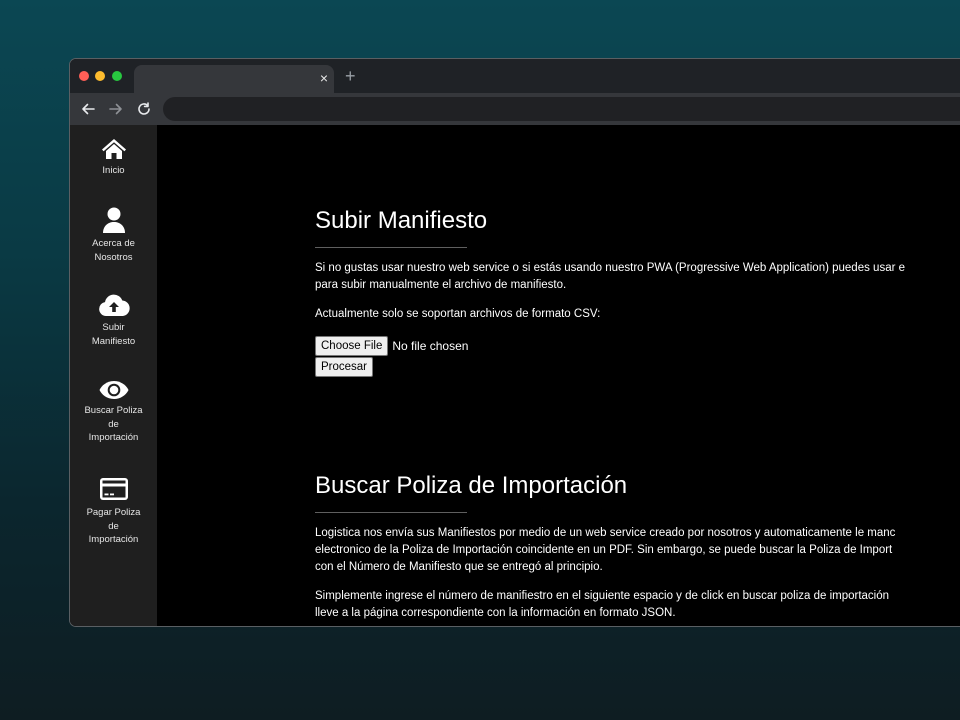 The width and height of the screenshot is (960, 720). I want to click on sidebar-item-inicio: Inicio, so click(113, 157).